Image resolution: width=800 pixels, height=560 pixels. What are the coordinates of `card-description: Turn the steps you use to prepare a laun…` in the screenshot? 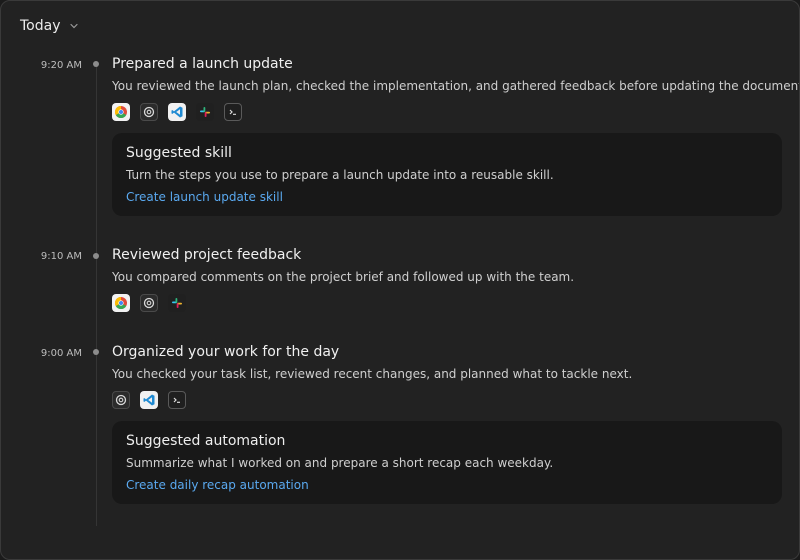 It's located at (340, 175).